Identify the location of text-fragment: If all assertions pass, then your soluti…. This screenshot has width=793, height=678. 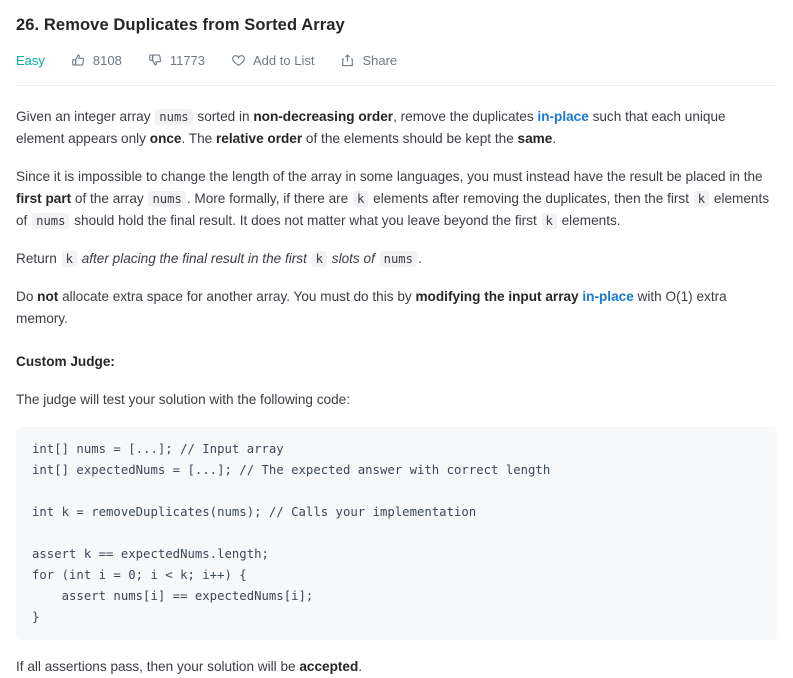
(158, 667).